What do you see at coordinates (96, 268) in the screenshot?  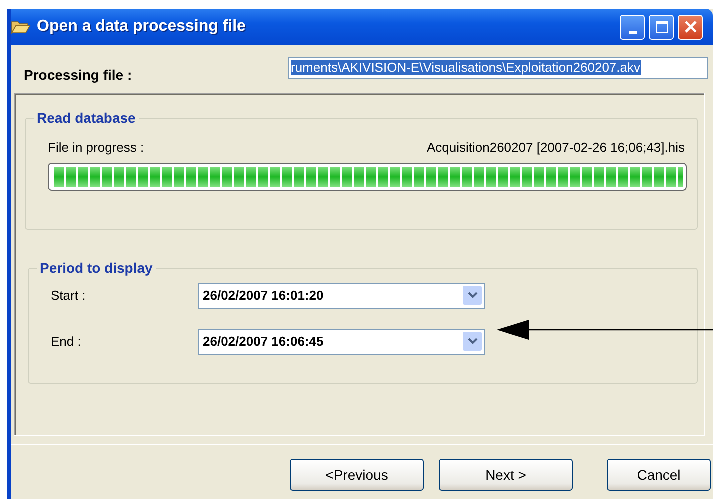 I see `group-title: Period to display` at bounding box center [96, 268].